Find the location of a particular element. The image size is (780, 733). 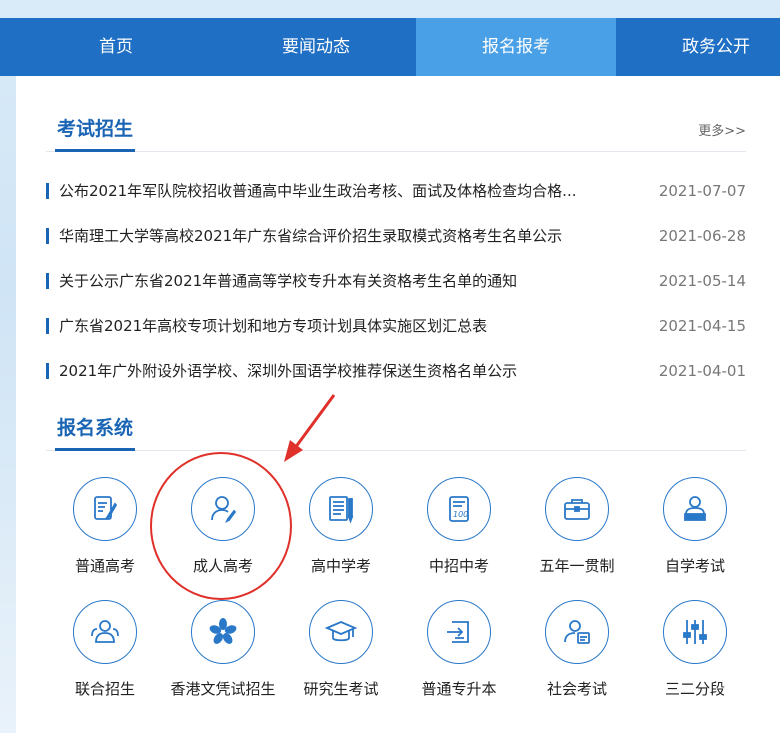

tile-high-school-exam: 高中学考 is located at coordinates (341, 526).